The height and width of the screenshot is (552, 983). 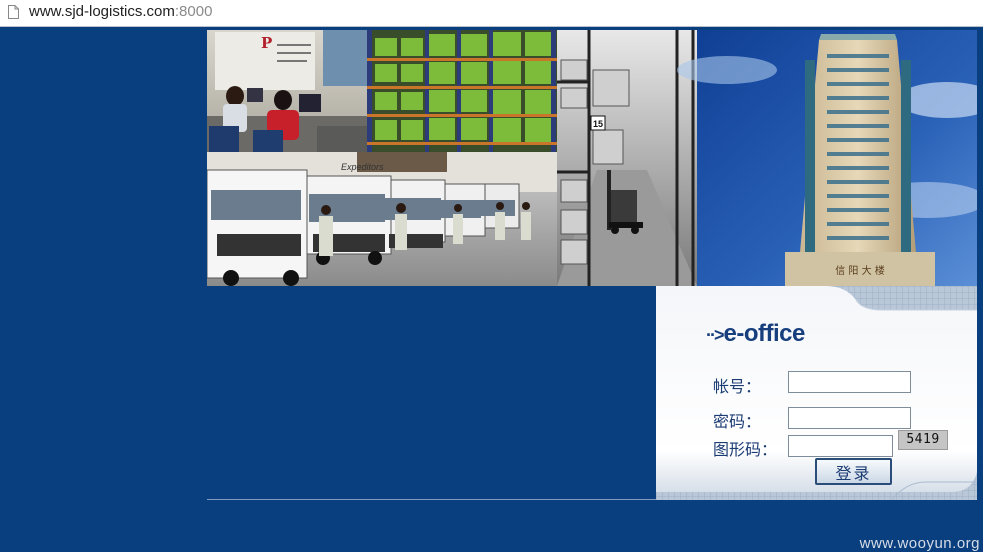 I want to click on building-sign: 信 阳 大 楼, so click(x=860, y=270).